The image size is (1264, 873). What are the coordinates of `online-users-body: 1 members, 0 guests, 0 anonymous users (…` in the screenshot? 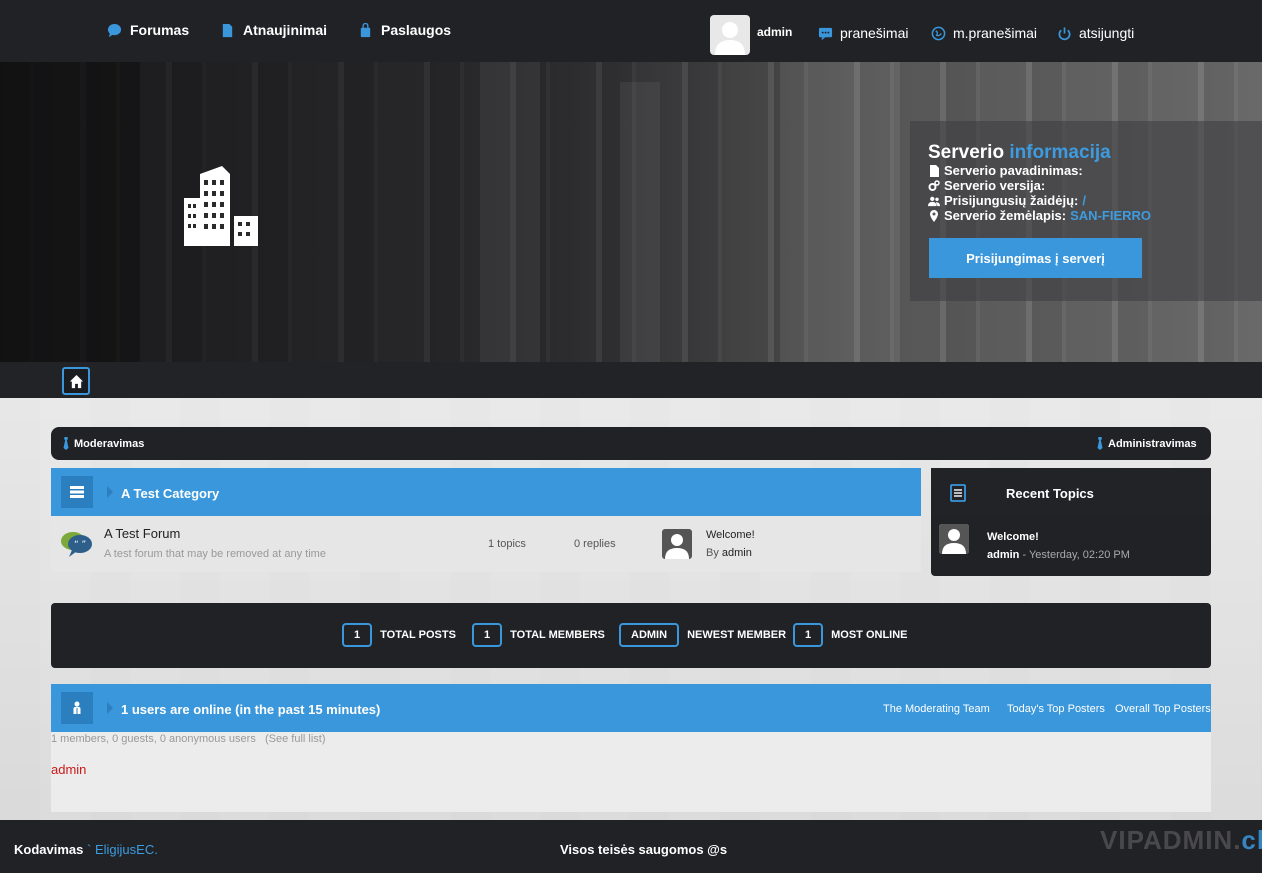 It's located at (631, 772).